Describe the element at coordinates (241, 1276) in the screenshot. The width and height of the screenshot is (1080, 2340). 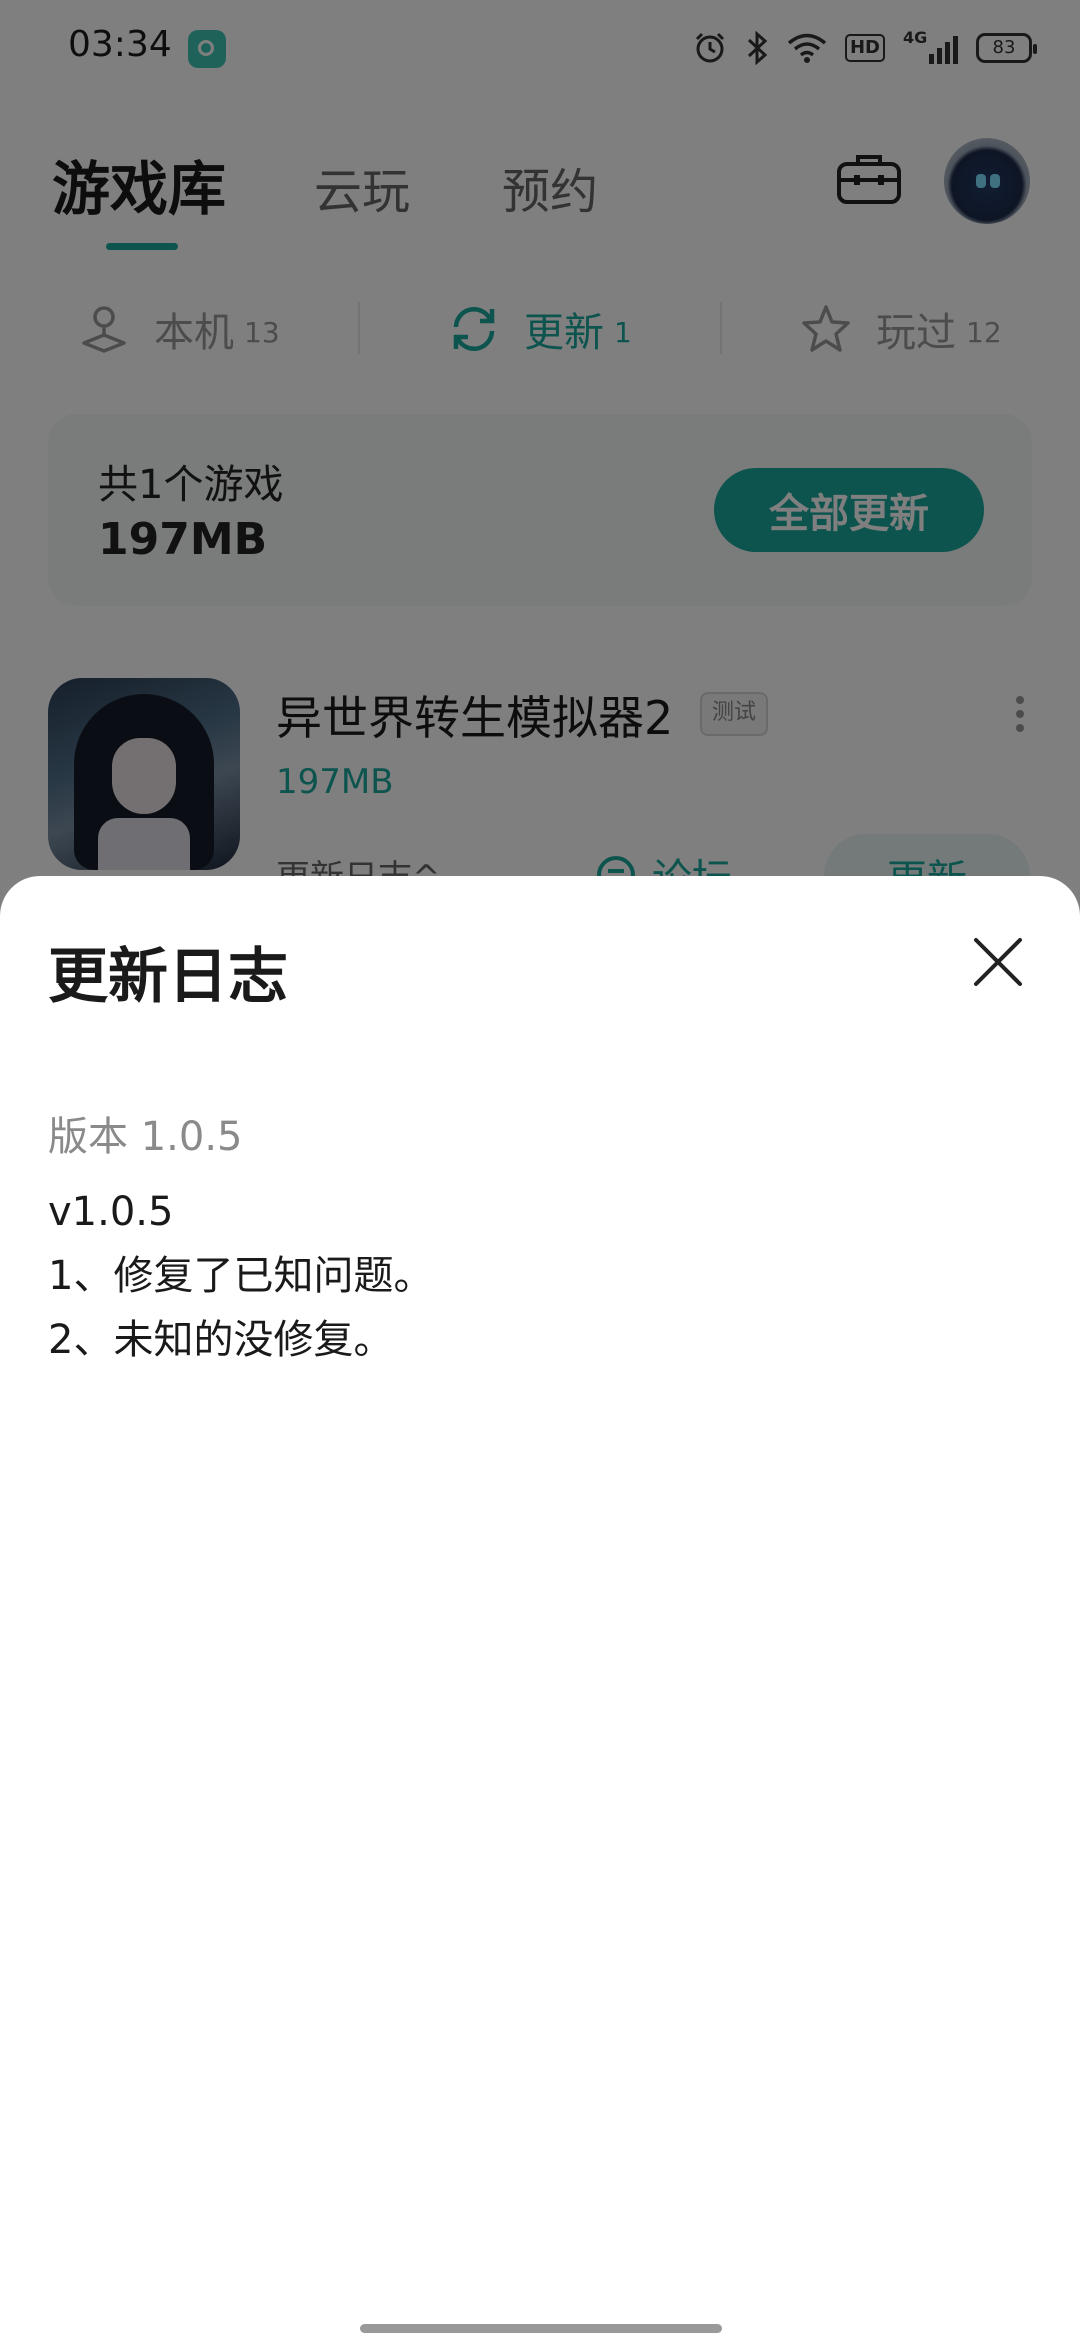
I see `changelog-body: v1.0.5 1、修复了已知问题。 2、未知的没修复。` at that location.